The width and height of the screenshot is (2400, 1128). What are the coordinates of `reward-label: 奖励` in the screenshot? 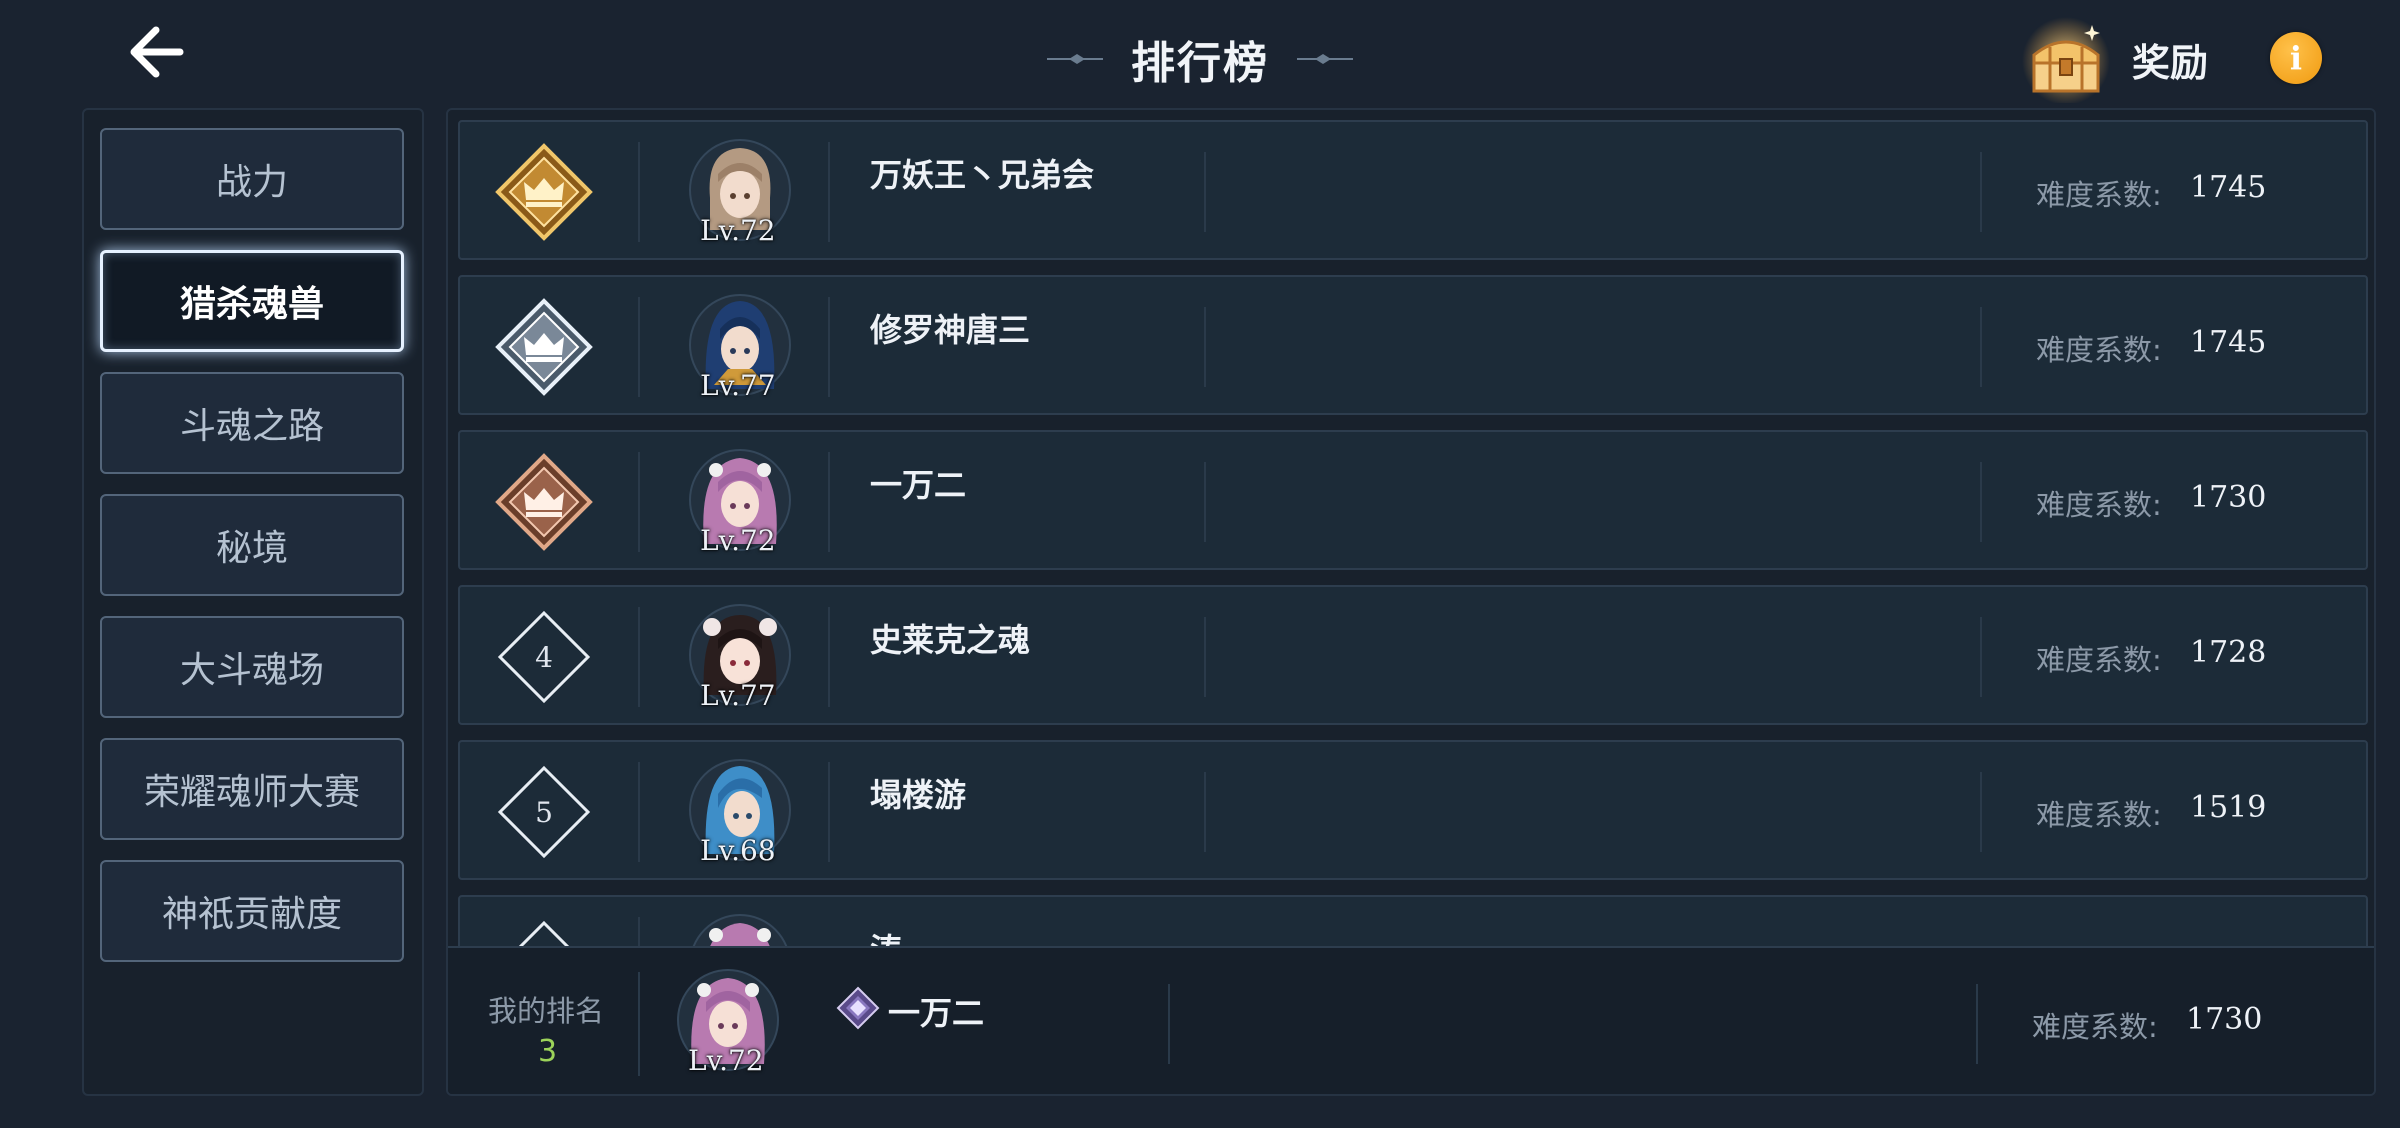 It's located at (2170, 62).